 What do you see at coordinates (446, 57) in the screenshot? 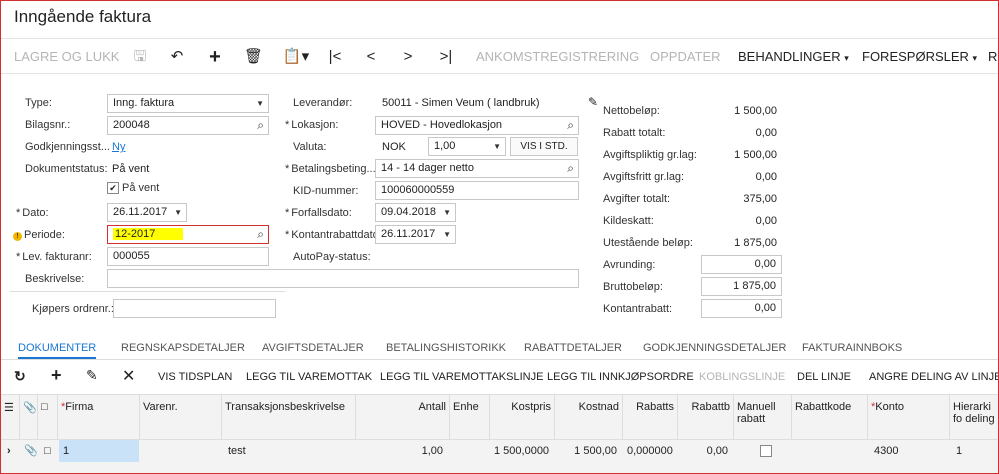
I see `last-record-icon: >|` at bounding box center [446, 57].